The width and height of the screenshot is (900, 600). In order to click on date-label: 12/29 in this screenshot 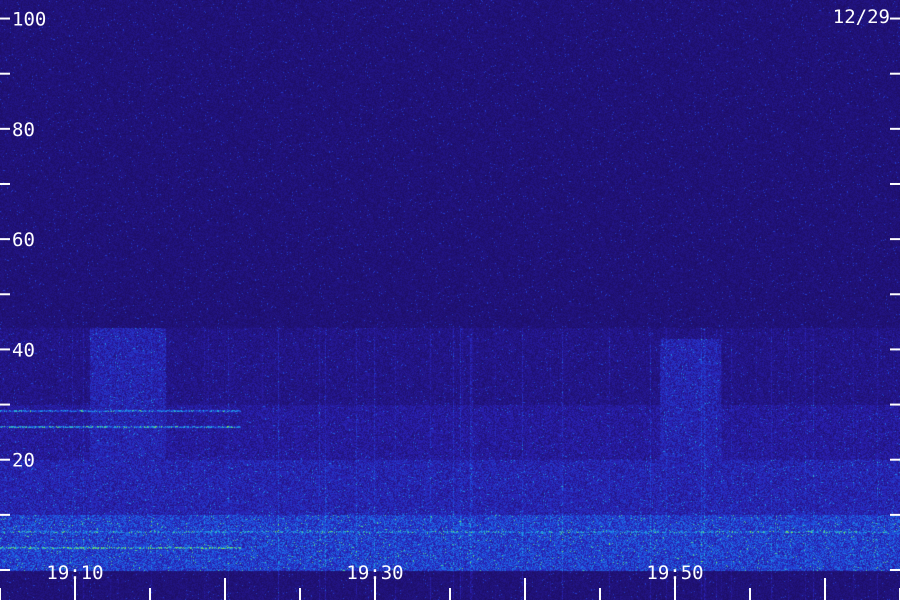, I will do `click(861, 17)`.